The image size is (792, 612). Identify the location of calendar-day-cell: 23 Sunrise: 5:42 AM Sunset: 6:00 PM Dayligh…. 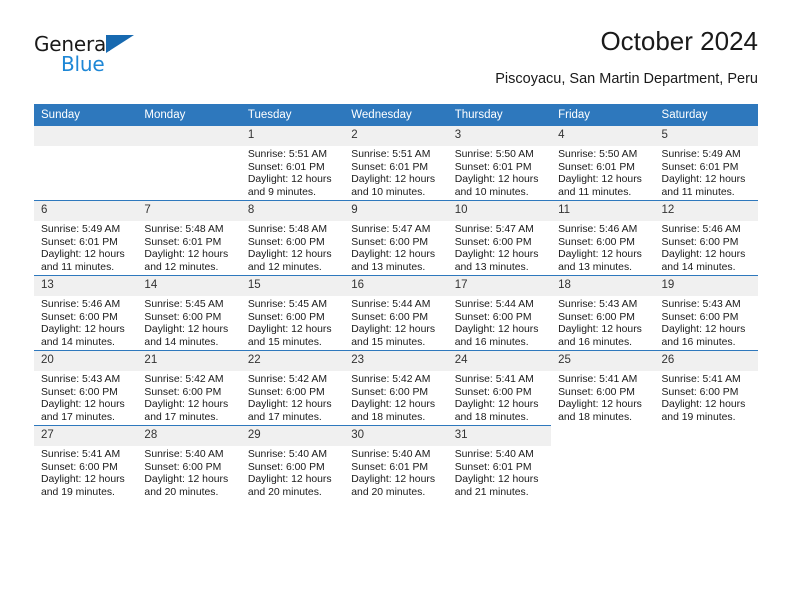
(396, 388).